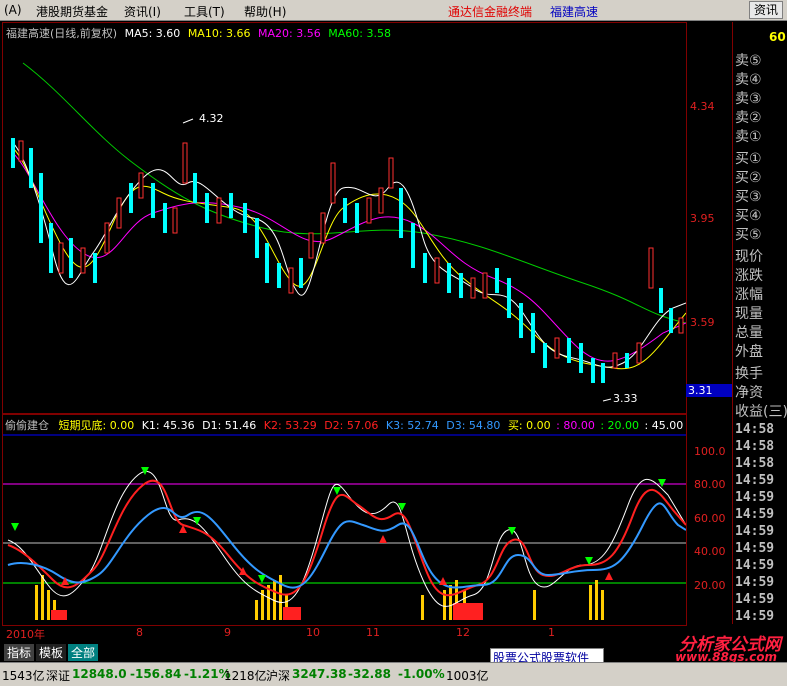 This screenshot has height=686, width=787. I want to click on ind-tick-4: 40.00, so click(710, 551).